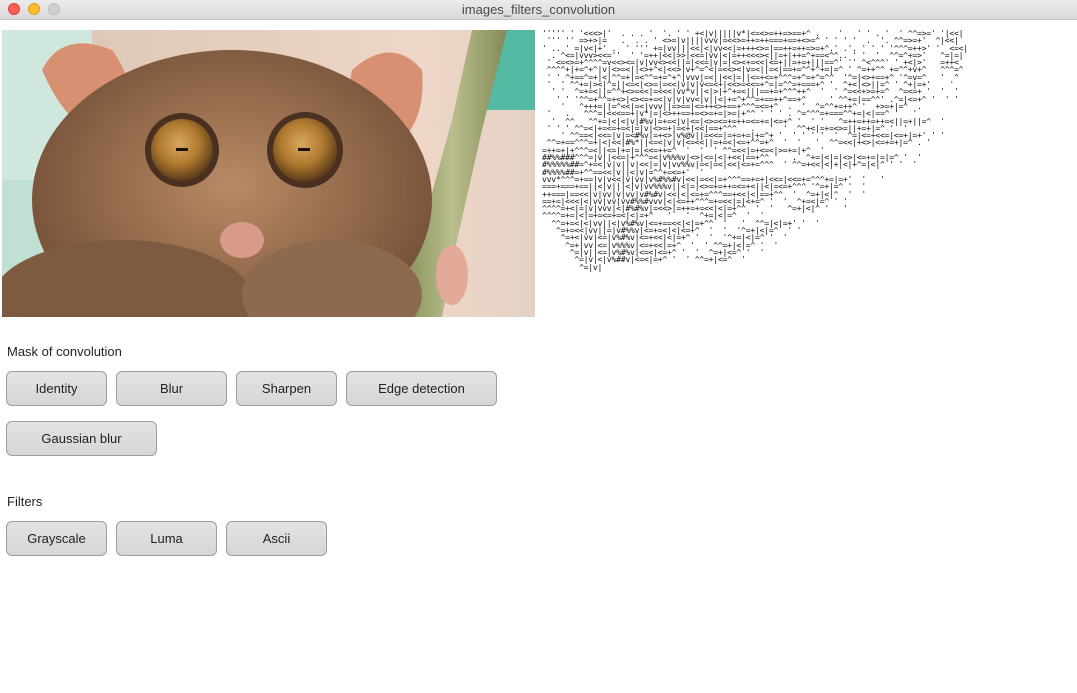 This screenshot has height=693, width=1077. Describe the element at coordinates (276, 538) in the screenshot. I see `ascii-button: Ascii` at that location.